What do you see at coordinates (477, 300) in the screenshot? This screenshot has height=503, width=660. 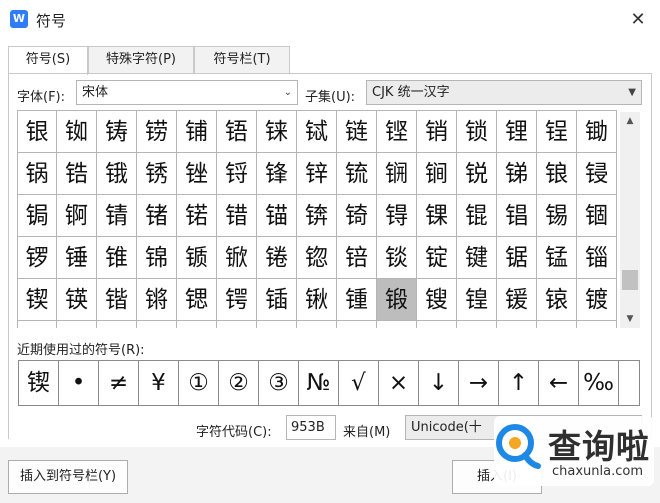 I see `symbol-cell: 锽` at bounding box center [477, 300].